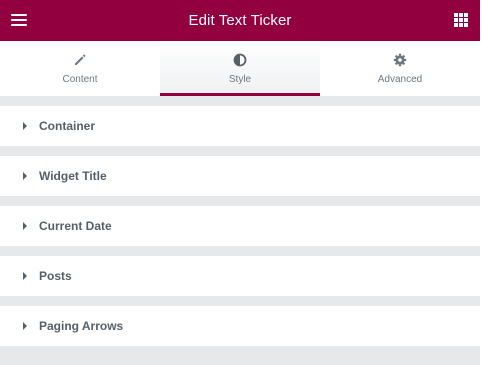 This screenshot has height=365, width=482. What do you see at coordinates (400, 60) in the screenshot?
I see `gear-icon` at bounding box center [400, 60].